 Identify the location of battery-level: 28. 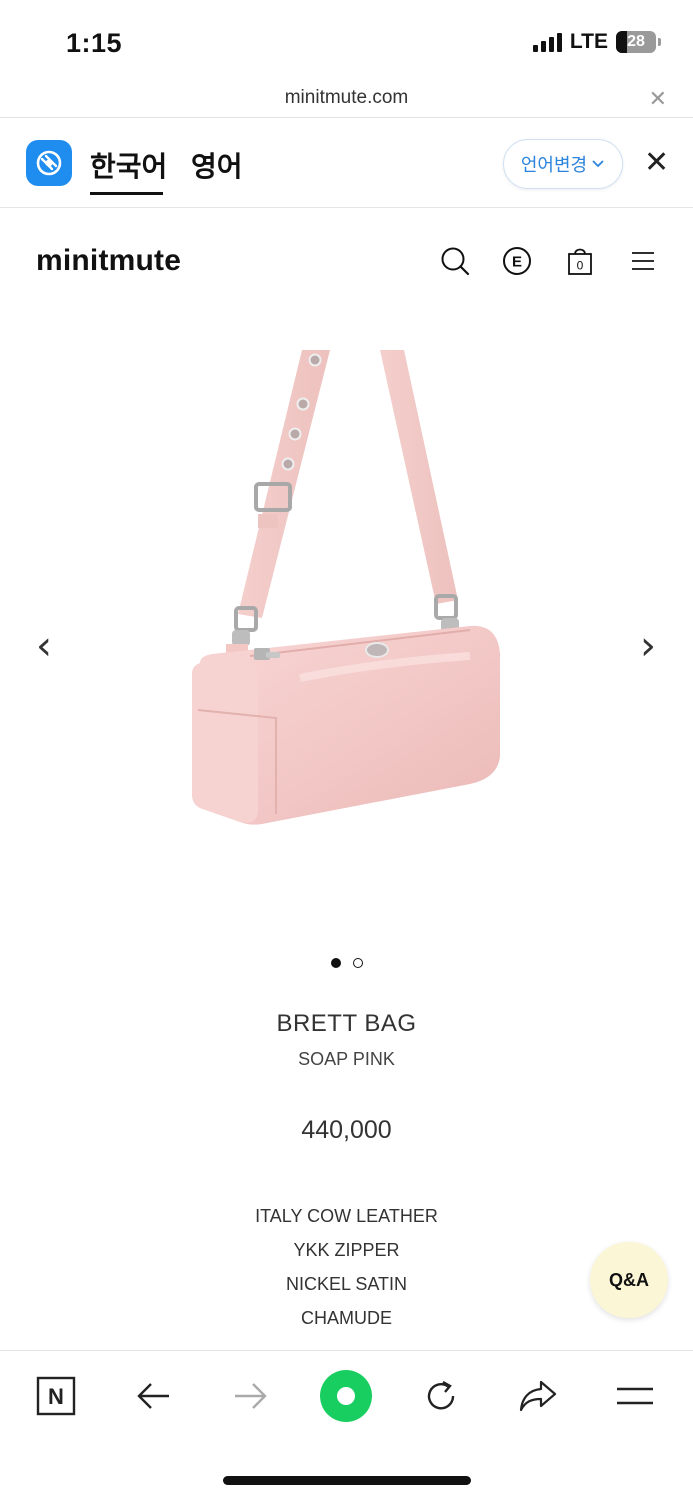
(636, 41).